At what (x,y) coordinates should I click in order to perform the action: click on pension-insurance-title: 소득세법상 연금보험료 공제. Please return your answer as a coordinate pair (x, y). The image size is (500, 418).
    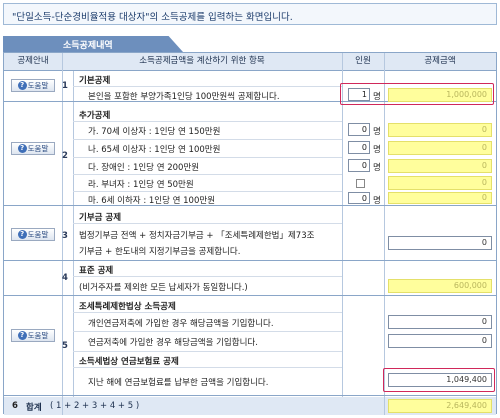
    Looking at the image, I should click on (129, 362).